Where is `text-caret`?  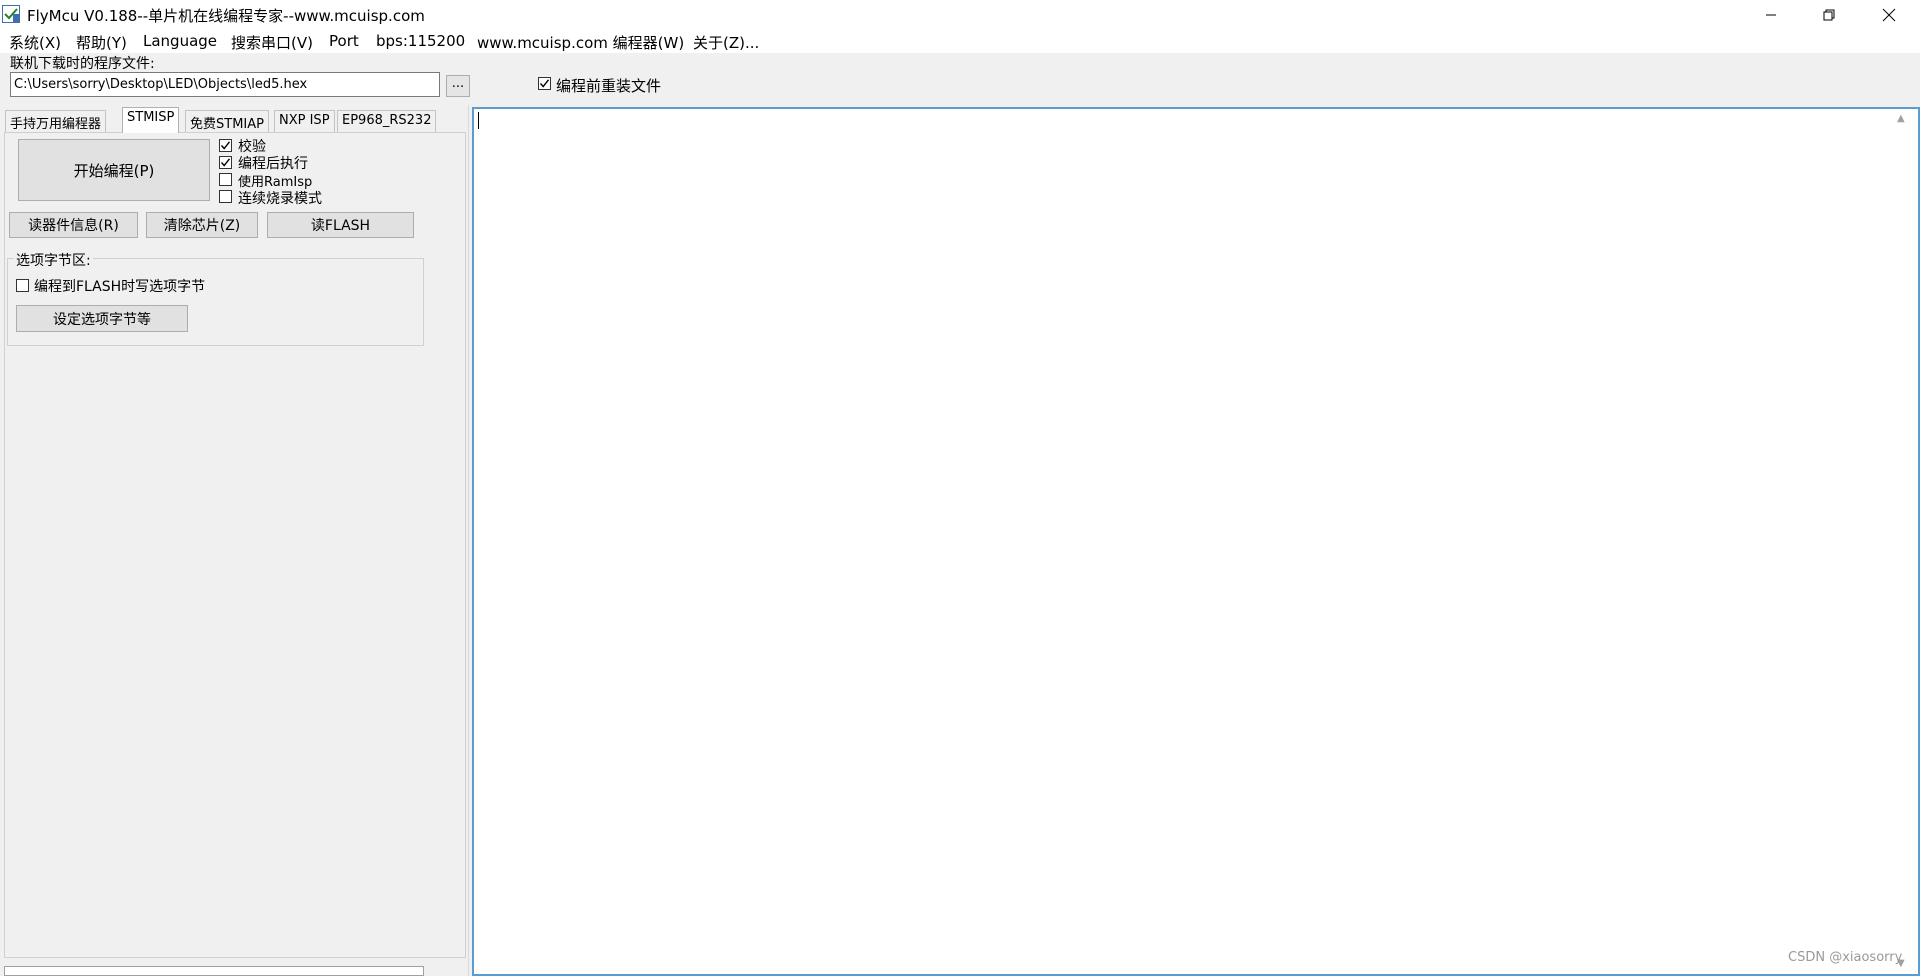
text-caret is located at coordinates (478, 120).